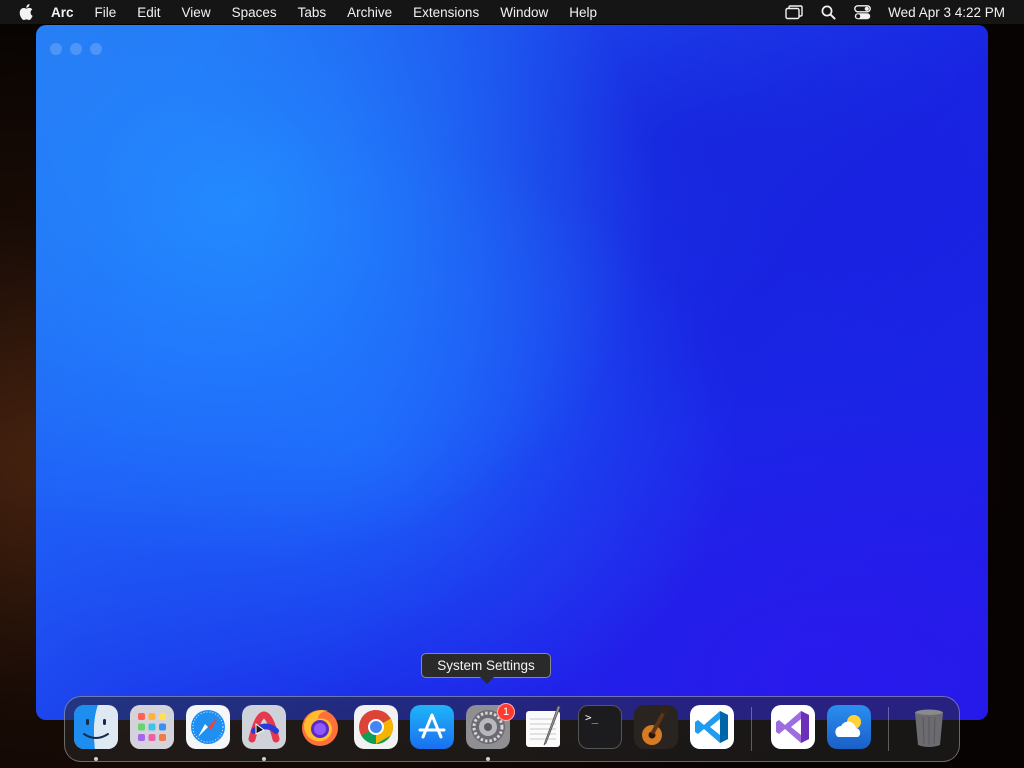 The image size is (1024, 768). What do you see at coordinates (208, 727) in the screenshot?
I see `safari-icon` at bounding box center [208, 727].